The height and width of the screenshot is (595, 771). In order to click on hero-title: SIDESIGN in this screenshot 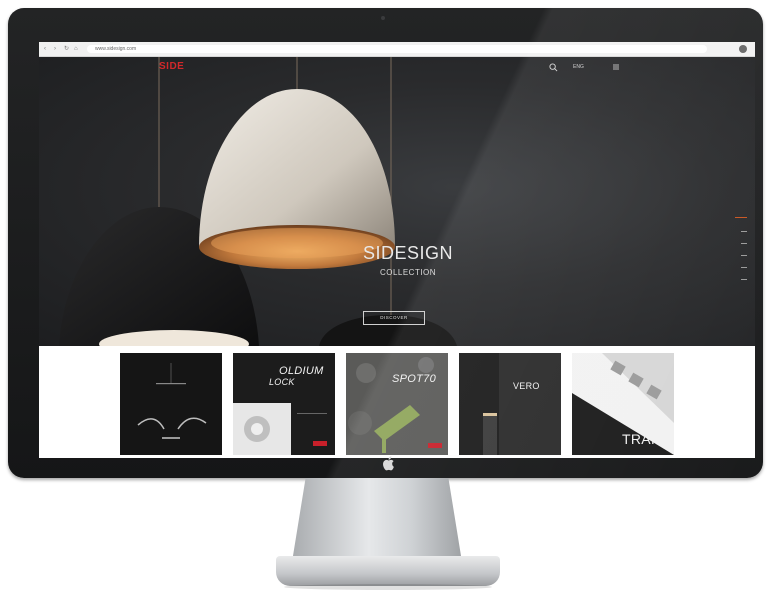, I will do `click(408, 253)`.